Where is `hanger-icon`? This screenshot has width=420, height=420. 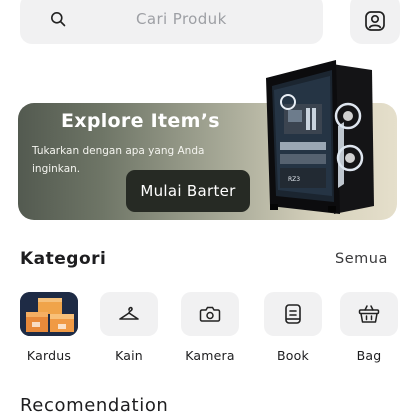 hanger-icon is located at coordinates (129, 313).